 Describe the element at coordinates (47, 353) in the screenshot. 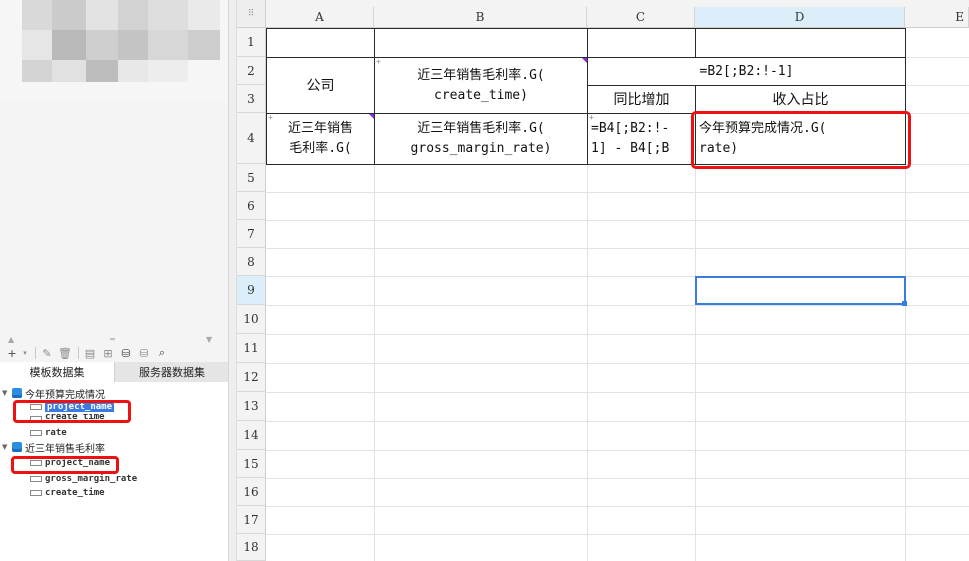

I see `edit-icon: ✎` at that location.